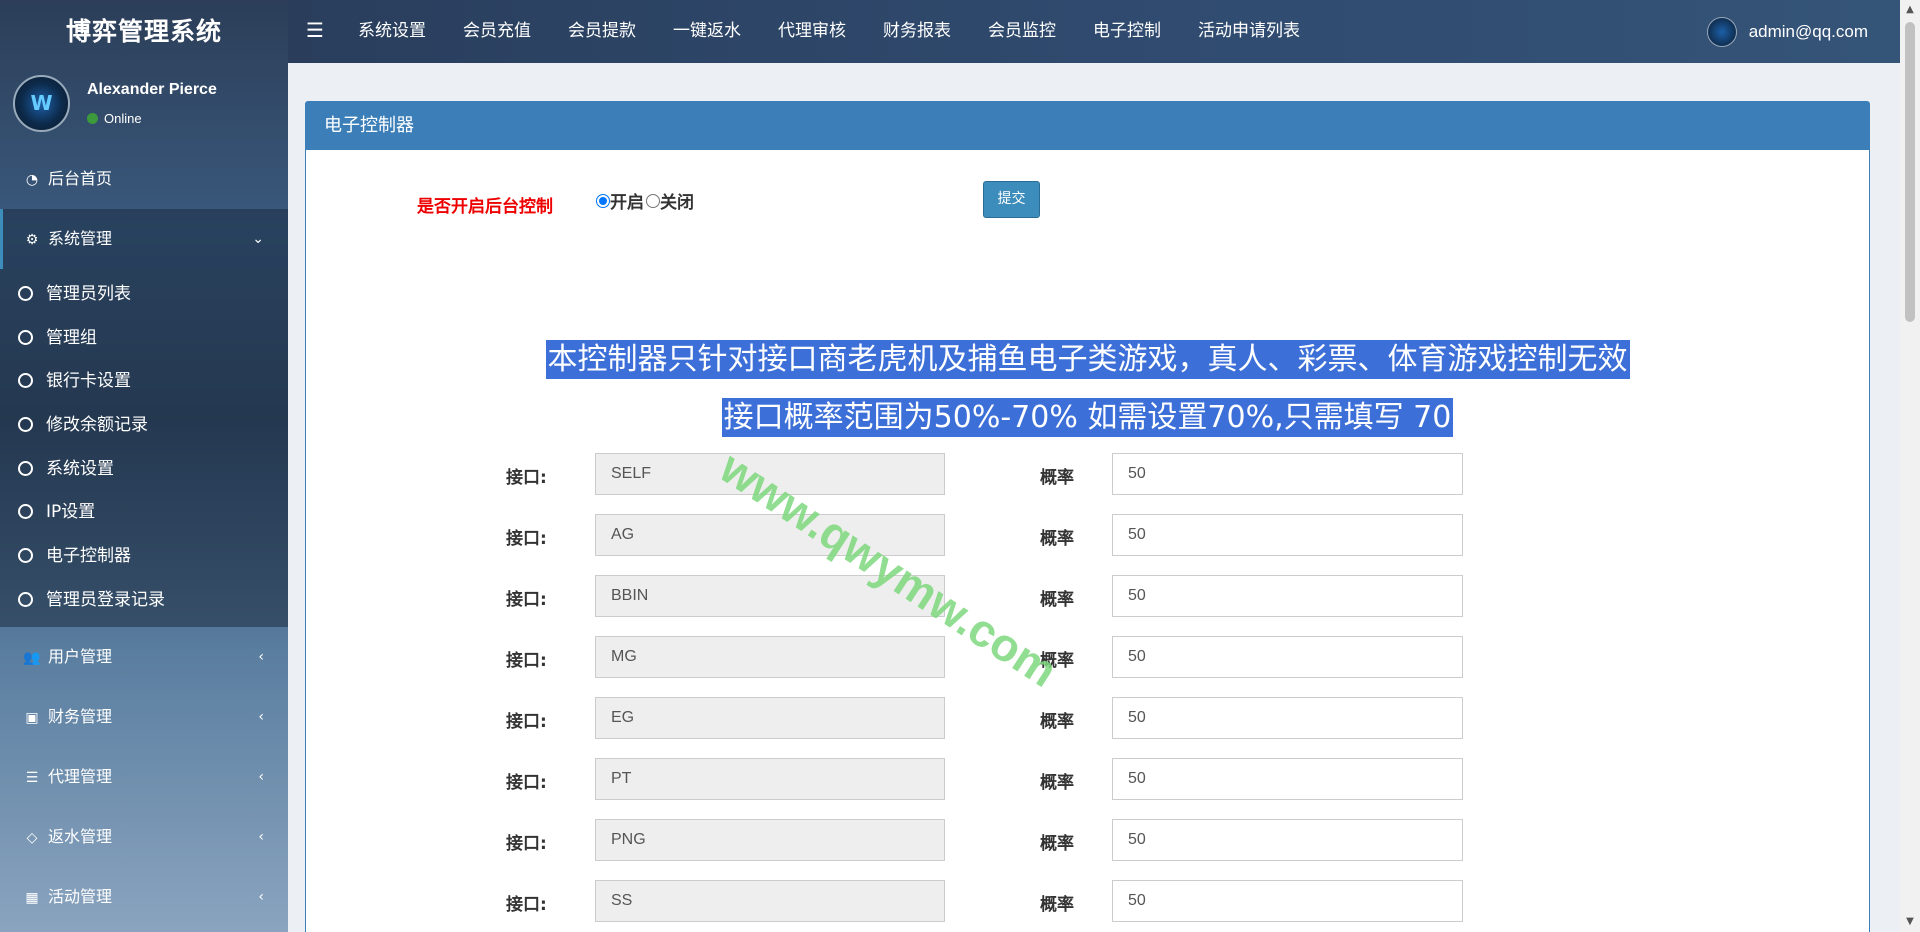 The image size is (1920, 932). I want to click on interface-field: SELF, so click(770, 474).